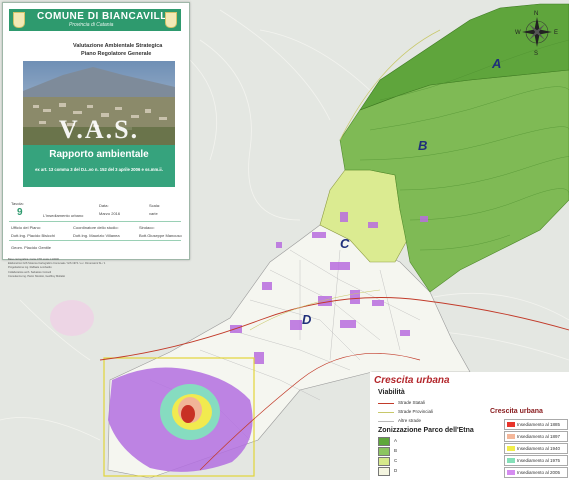 This screenshot has height=480, width=569. Describe the element at coordinates (426, 430) in the screenshot. I see `park-zoning-title: Zonizzazione Parco dell'Etna` at that location.